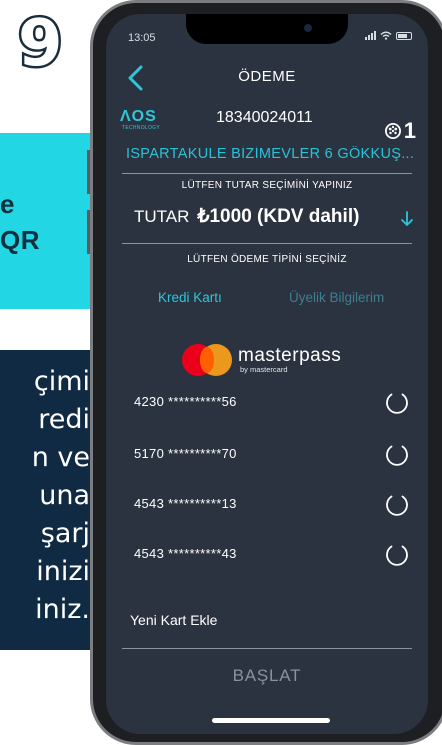 The width and height of the screenshot is (442, 745). What do you see at coordinates (185, 401) in the screenshot?
I see `card-number: 4230 **********56` at bounding box center [185, 401].